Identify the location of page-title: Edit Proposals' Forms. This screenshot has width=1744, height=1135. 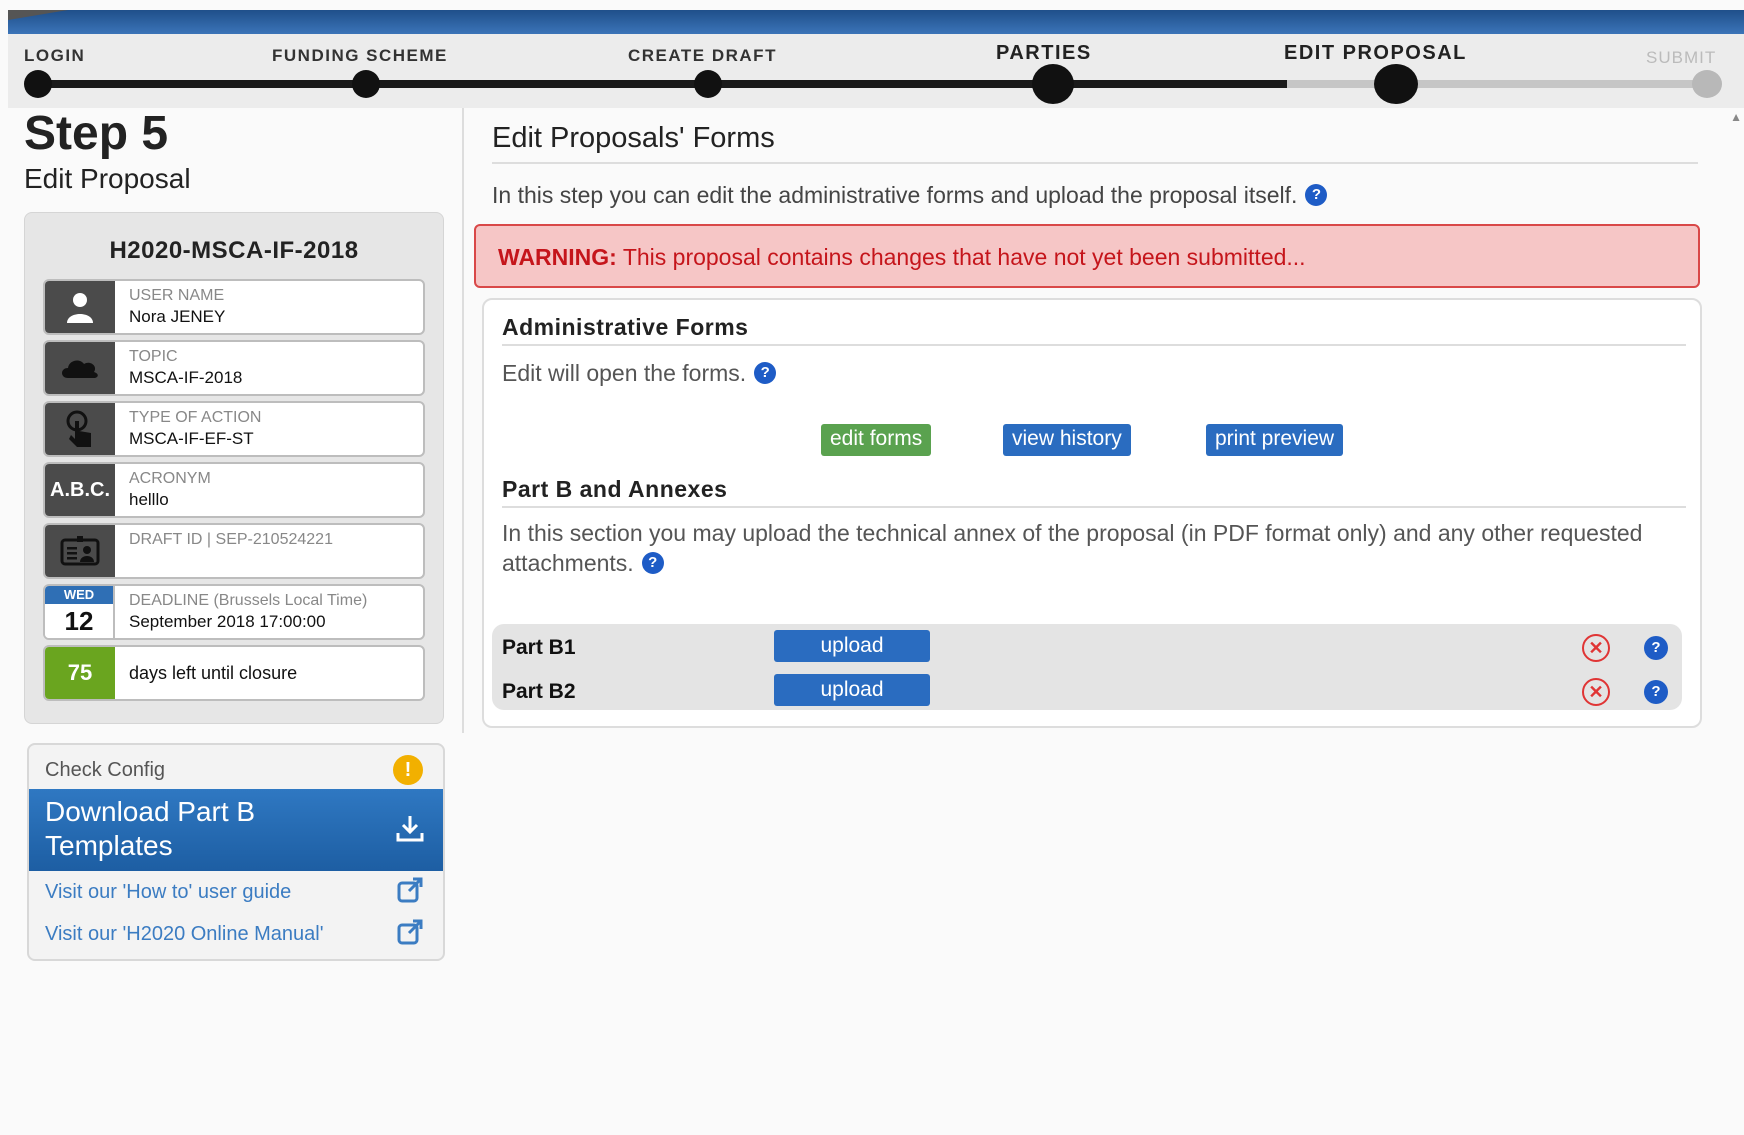
(633, 138).